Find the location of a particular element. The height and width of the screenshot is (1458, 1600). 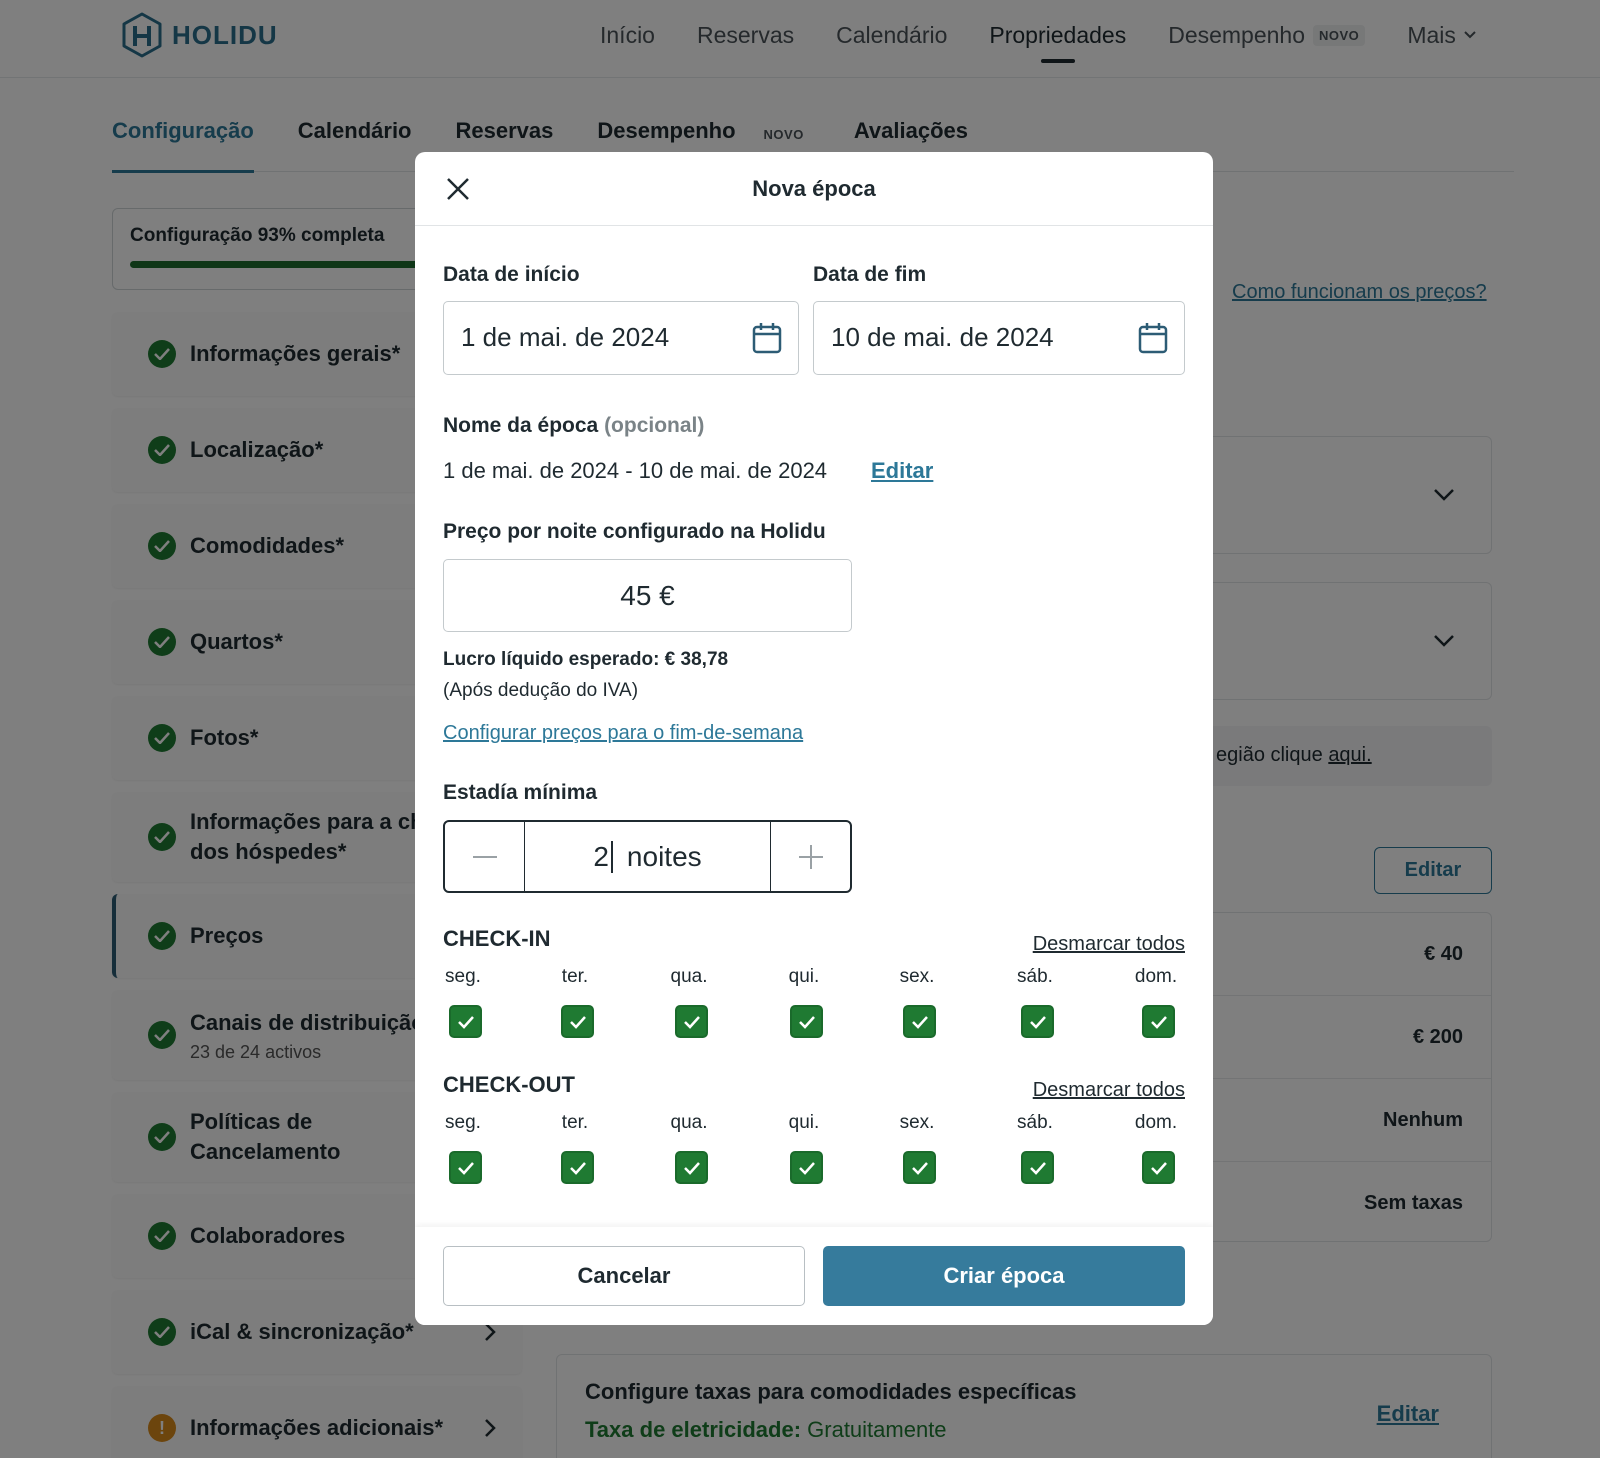

edit-season-name-link: Editar is located at coordinates (902, 471).